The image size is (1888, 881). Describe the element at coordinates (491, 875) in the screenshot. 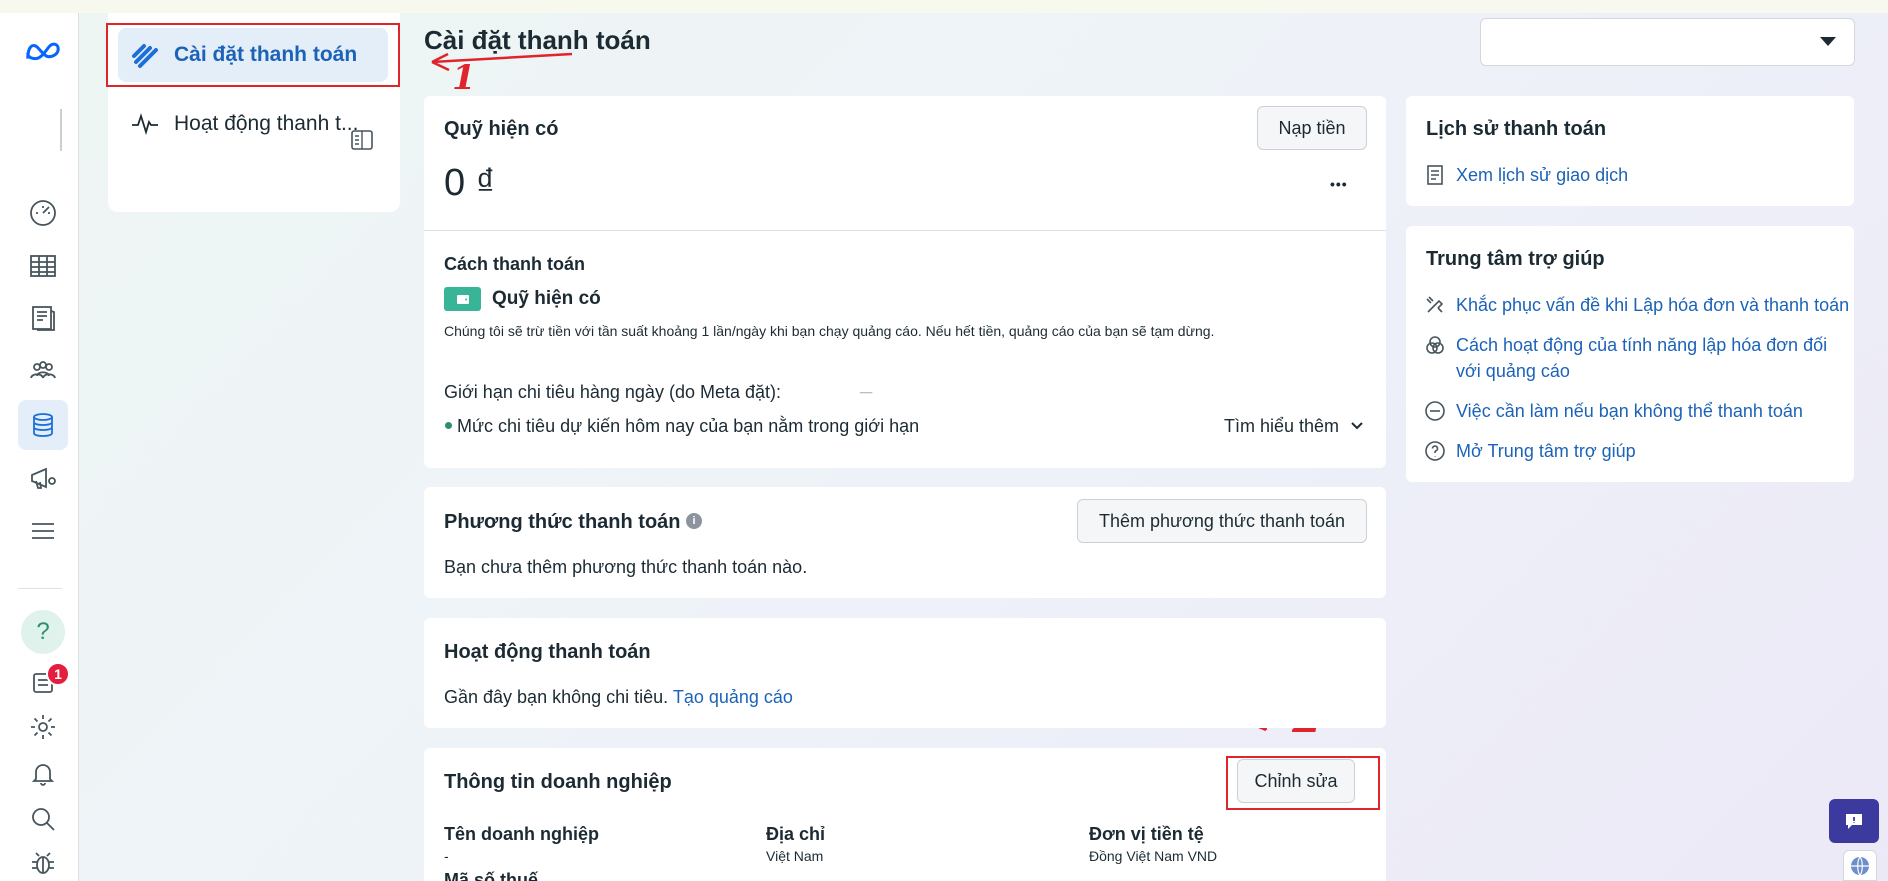

I see `field-label-tax-id: Mã số thuế` at that location.